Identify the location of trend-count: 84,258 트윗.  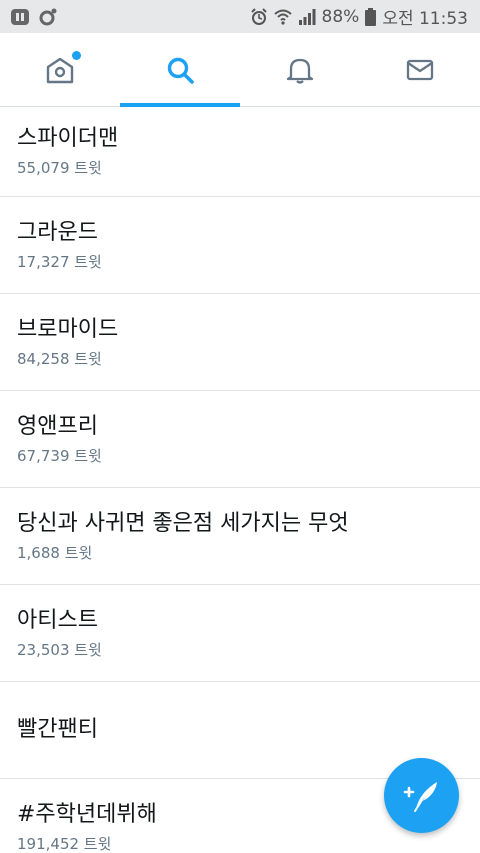
(59, 358).